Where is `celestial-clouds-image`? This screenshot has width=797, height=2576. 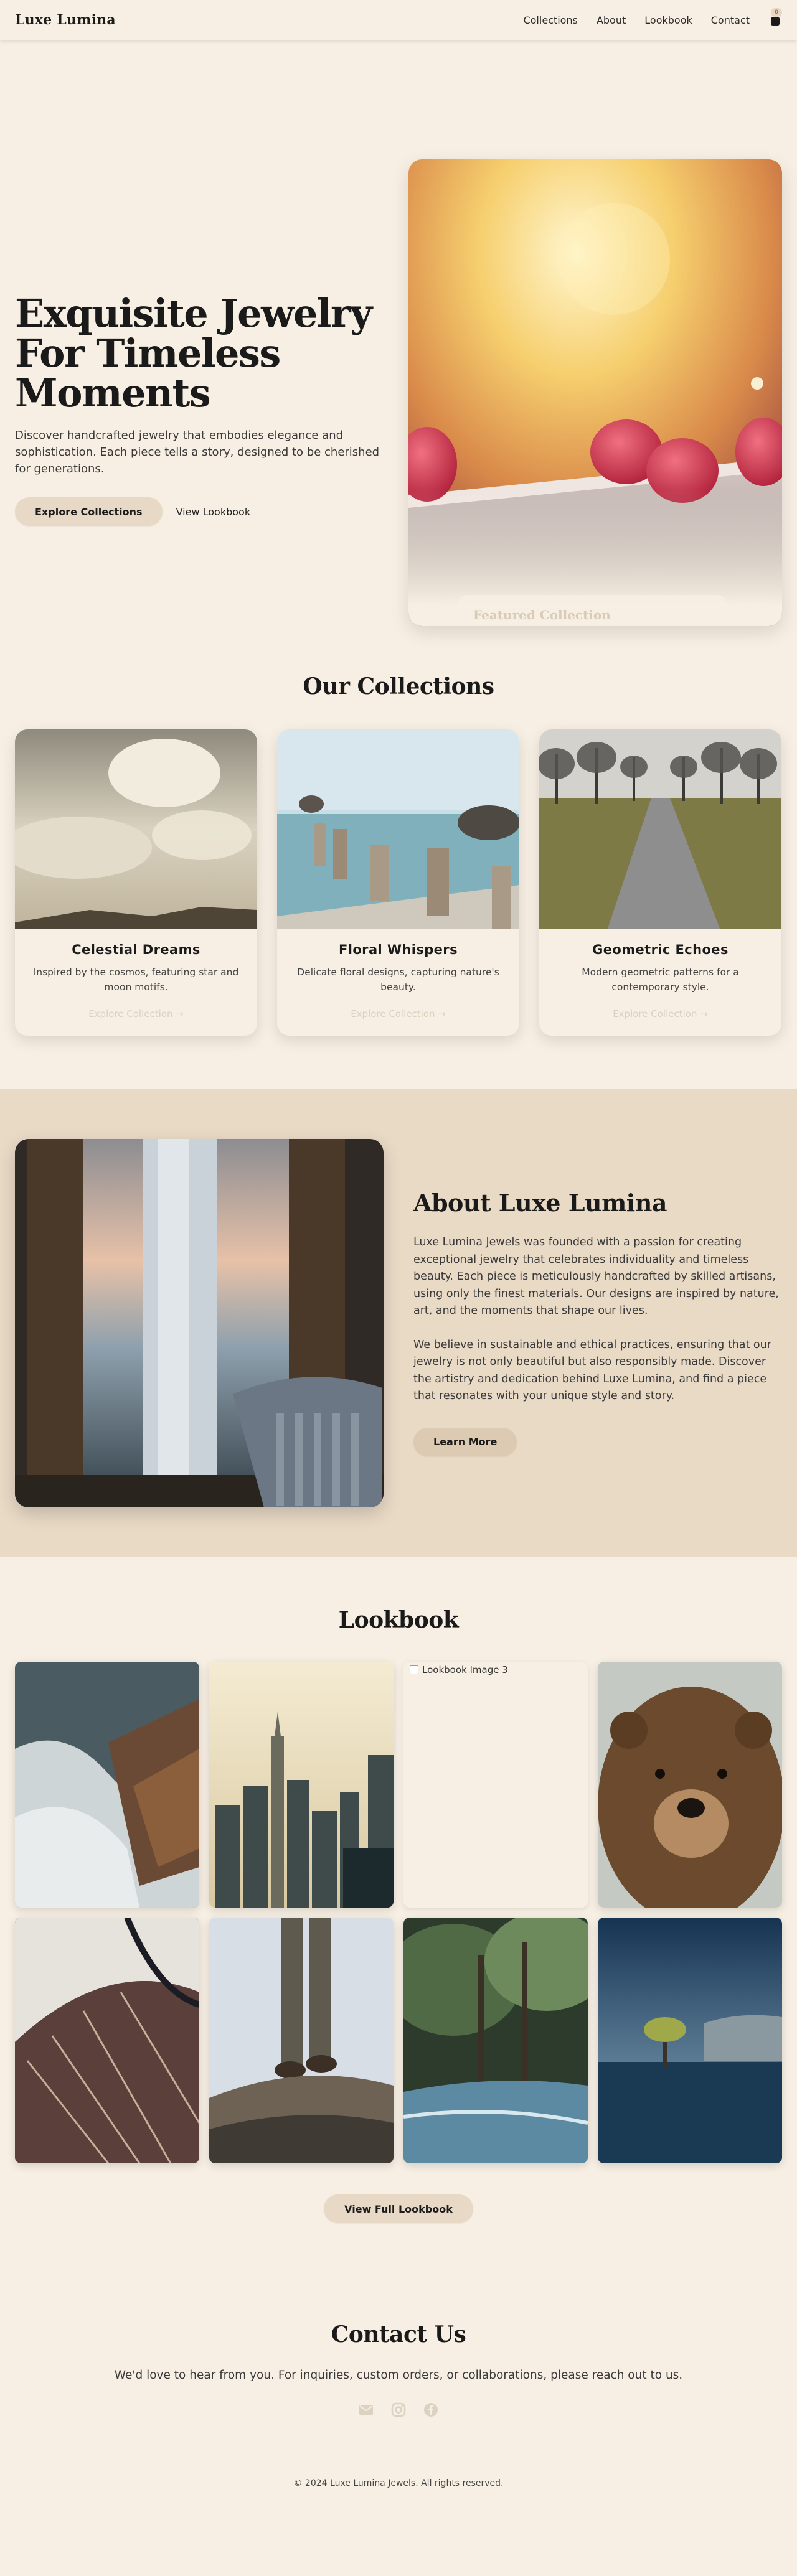 celestial-clouds-image is located at coordinates (136, 829).